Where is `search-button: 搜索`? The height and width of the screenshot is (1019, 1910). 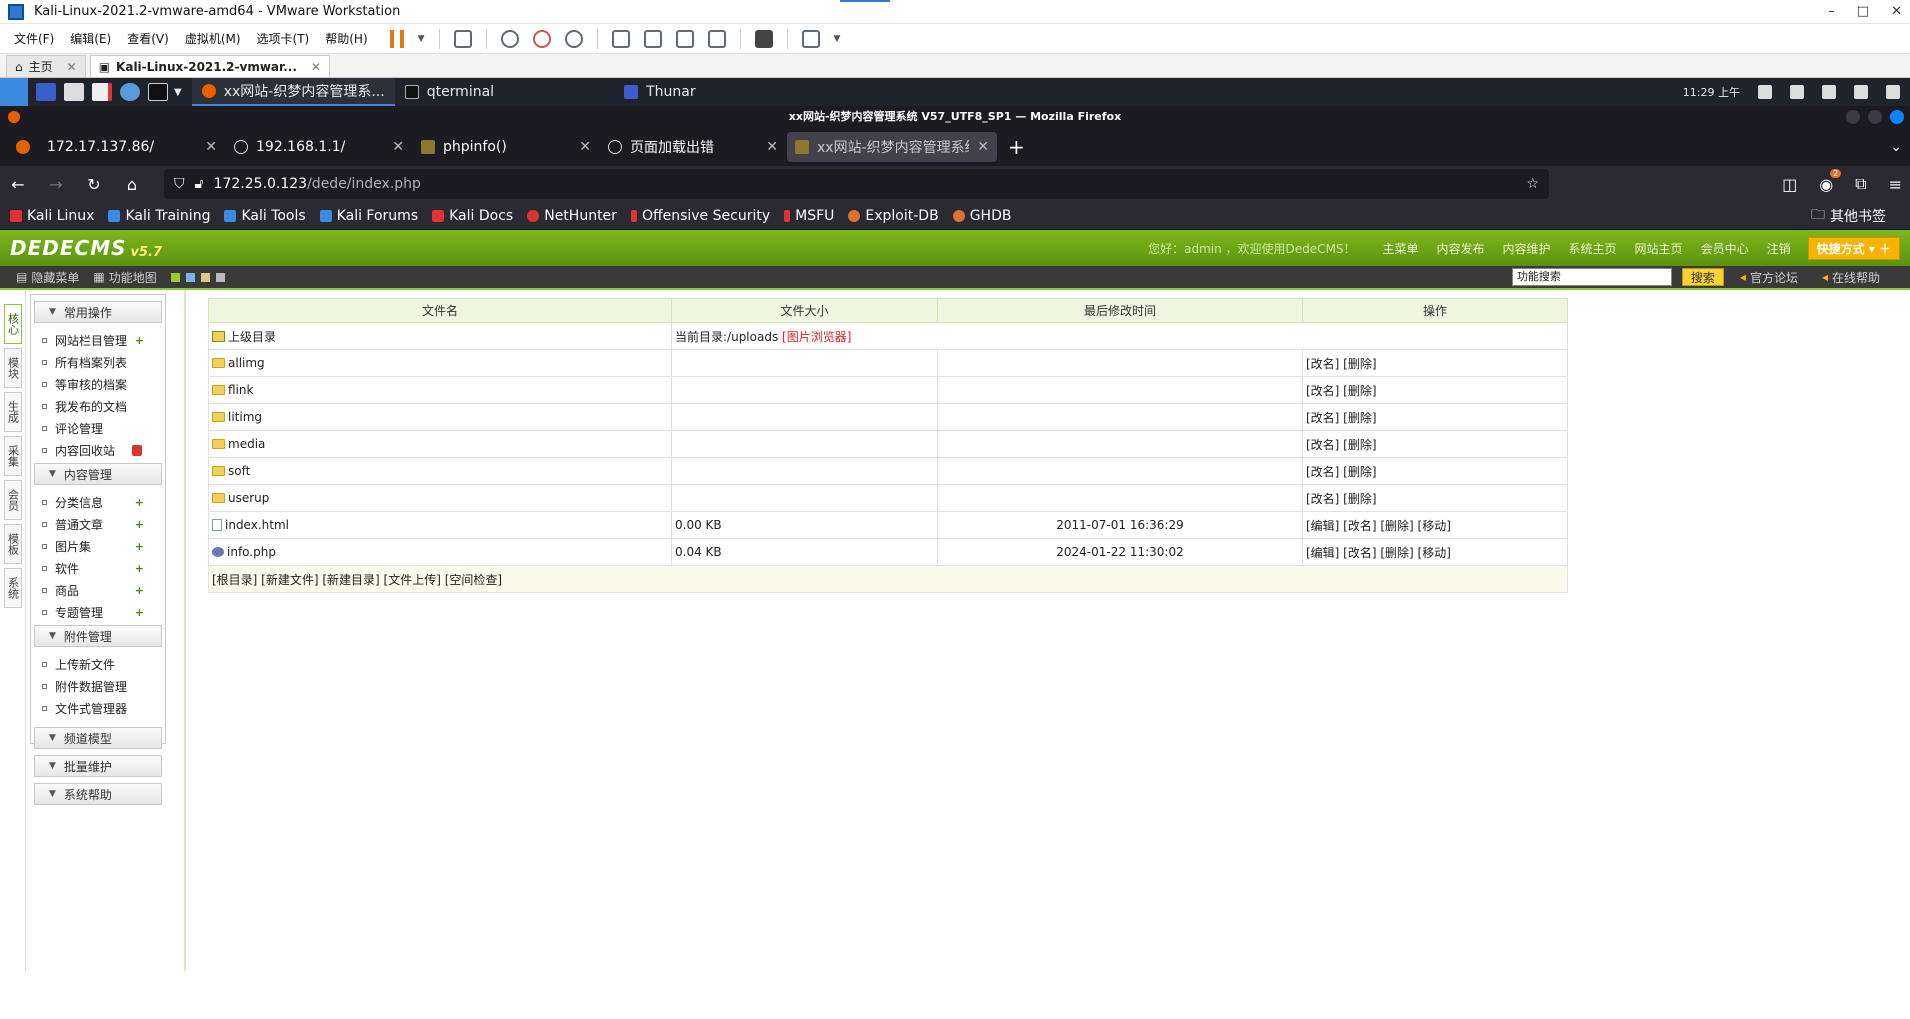
search-button: 搜索 is located at coordinates (1702, 277).